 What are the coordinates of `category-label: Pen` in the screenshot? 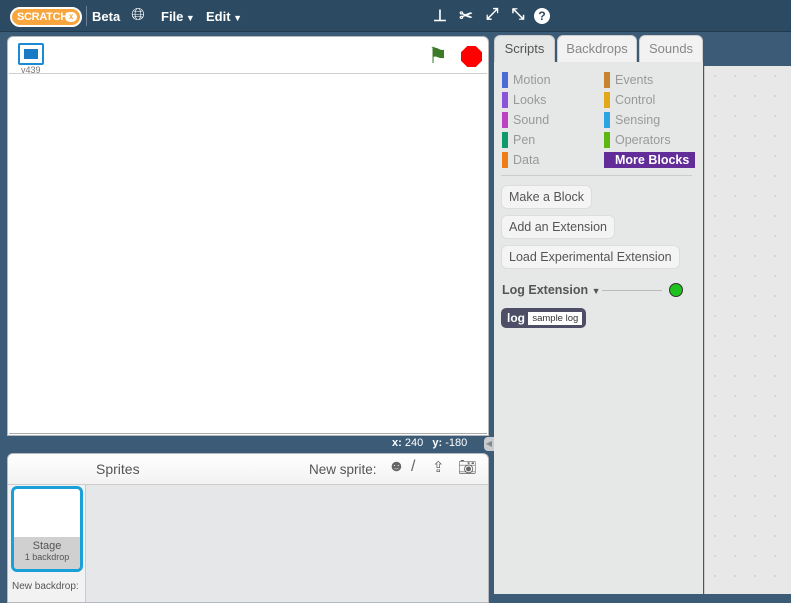 It's located at (524, 140).